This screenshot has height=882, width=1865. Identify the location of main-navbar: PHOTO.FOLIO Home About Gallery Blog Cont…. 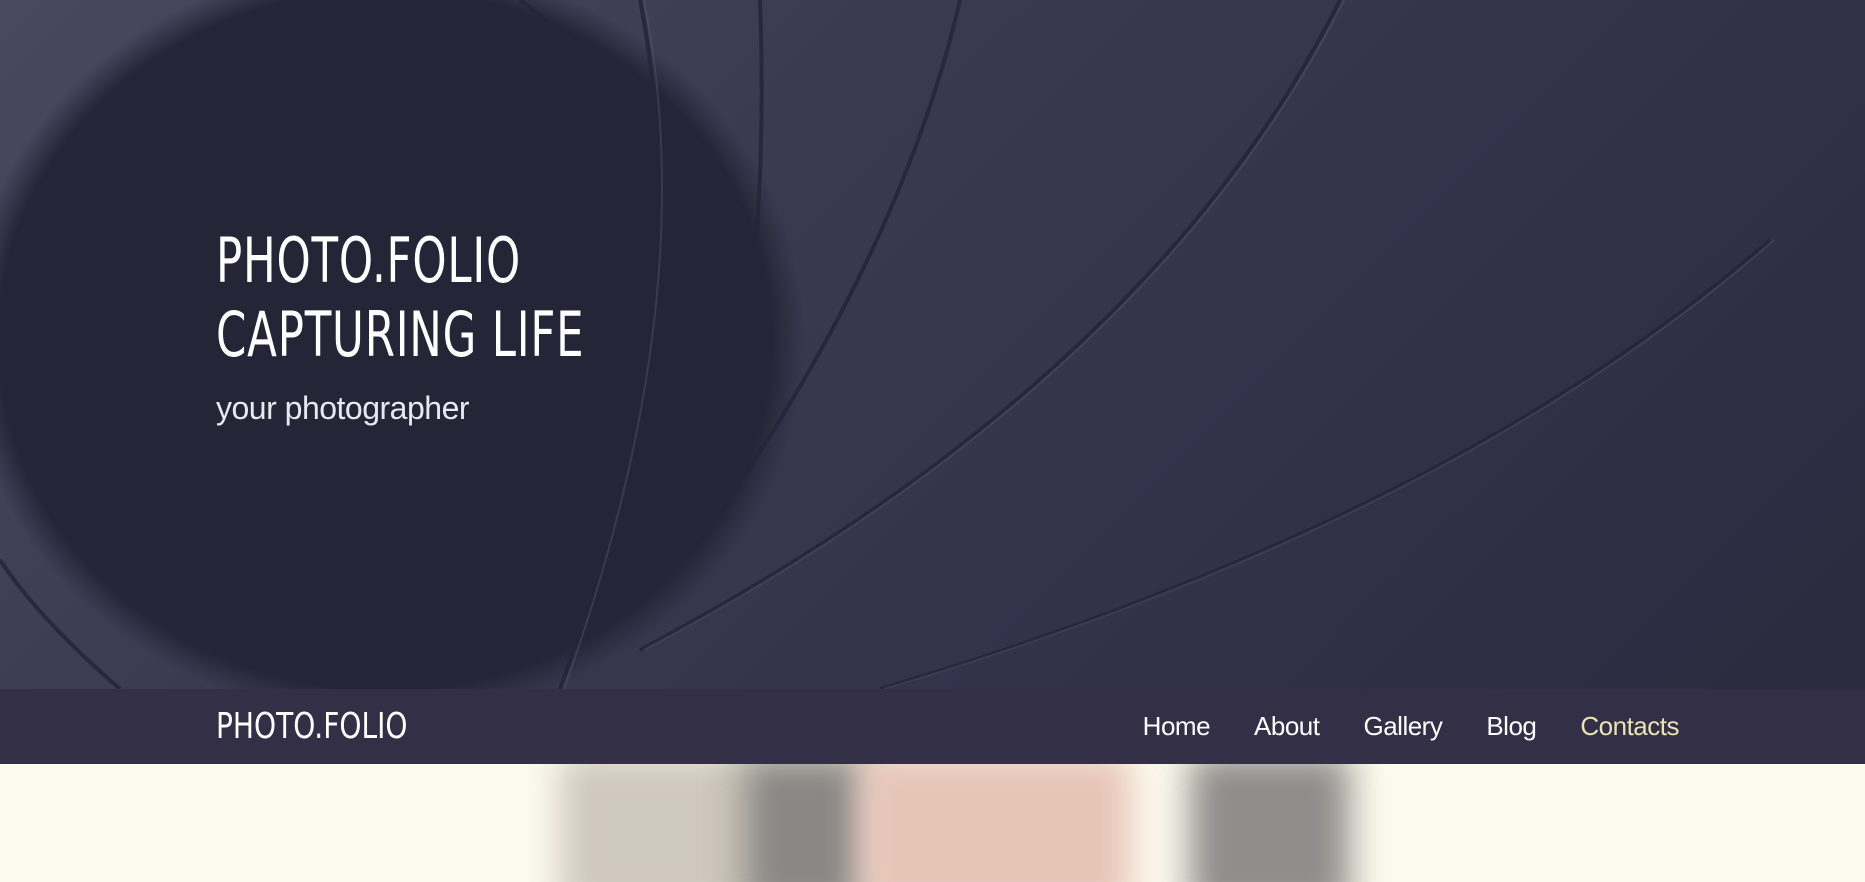
(932, 726).